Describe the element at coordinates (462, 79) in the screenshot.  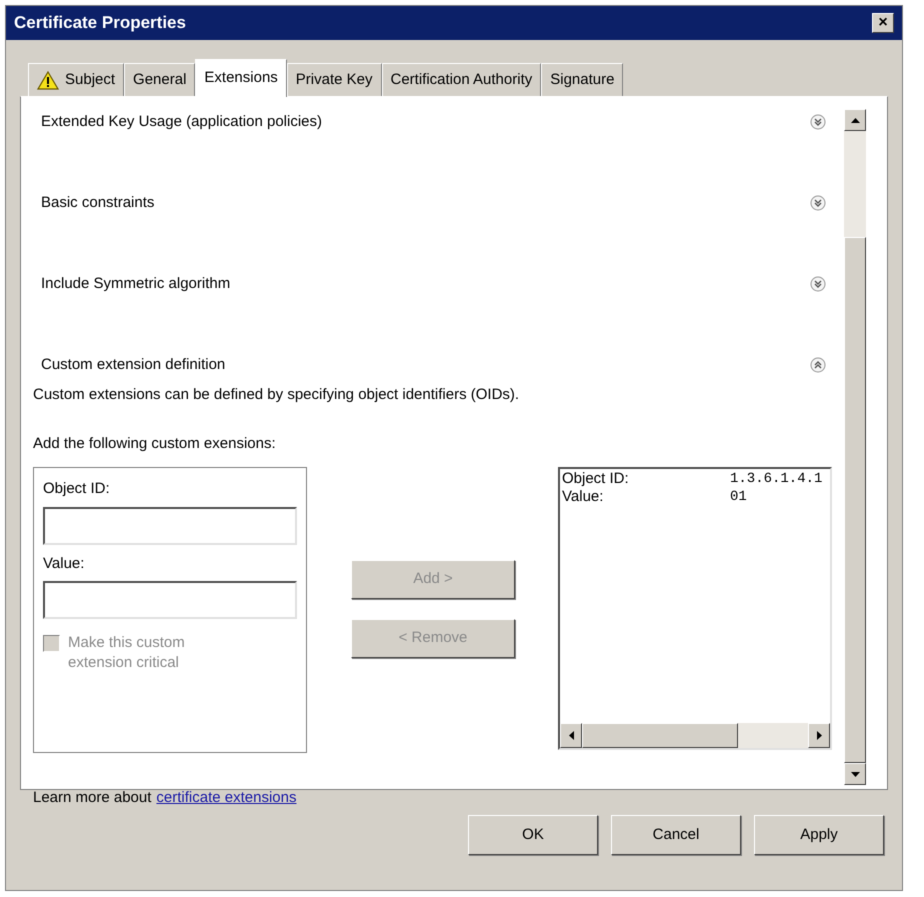
I see `tab: Certification Authority` at that location.